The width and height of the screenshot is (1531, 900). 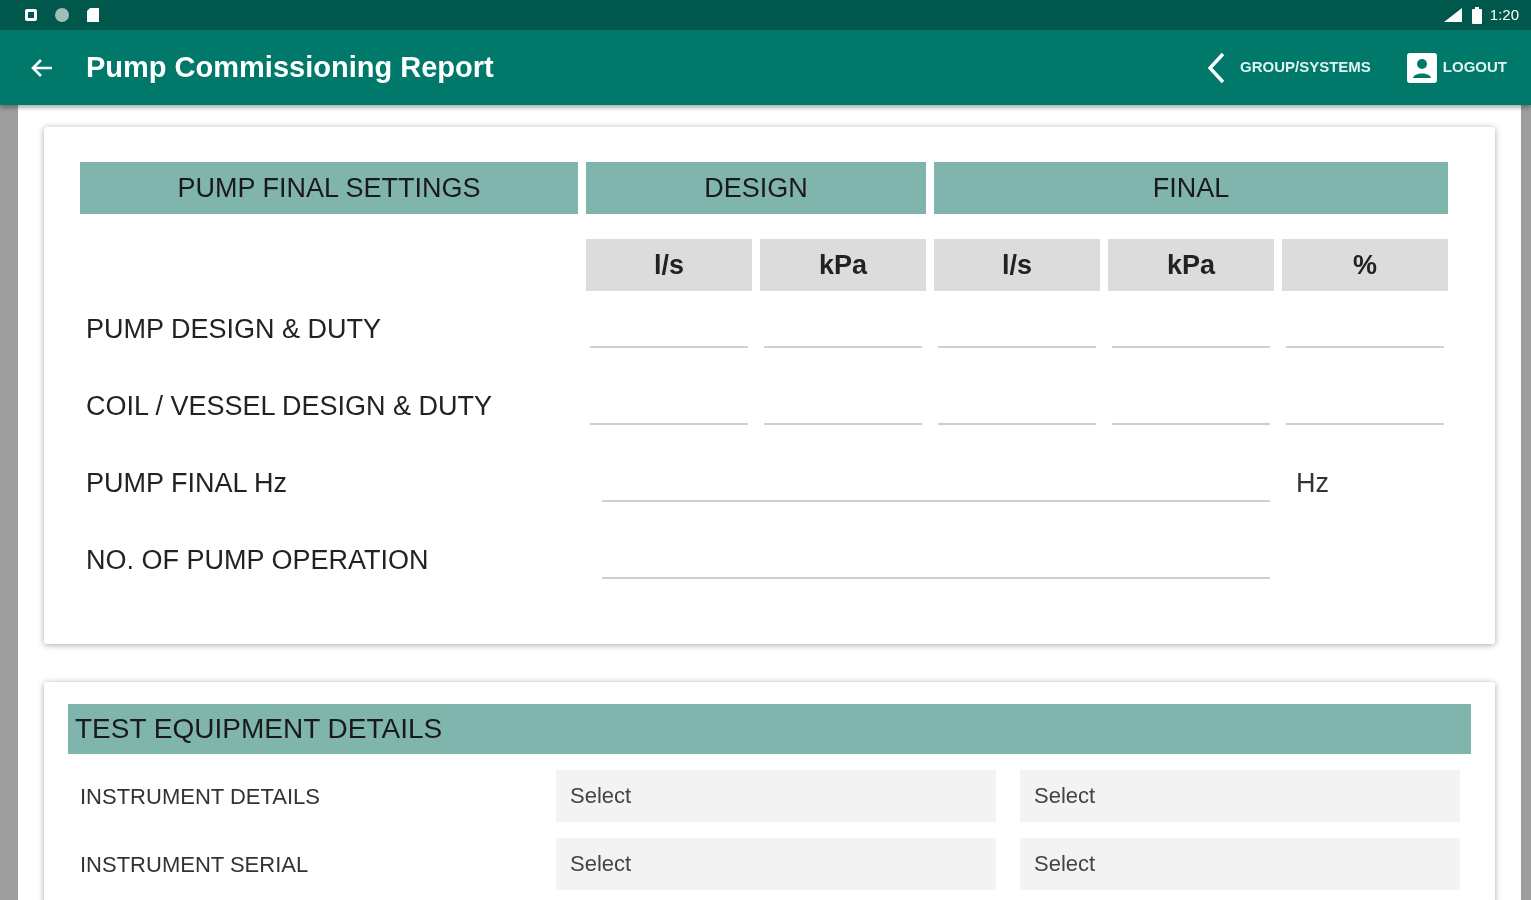 I want to click on user-icon, so click(x=1421, y=67).